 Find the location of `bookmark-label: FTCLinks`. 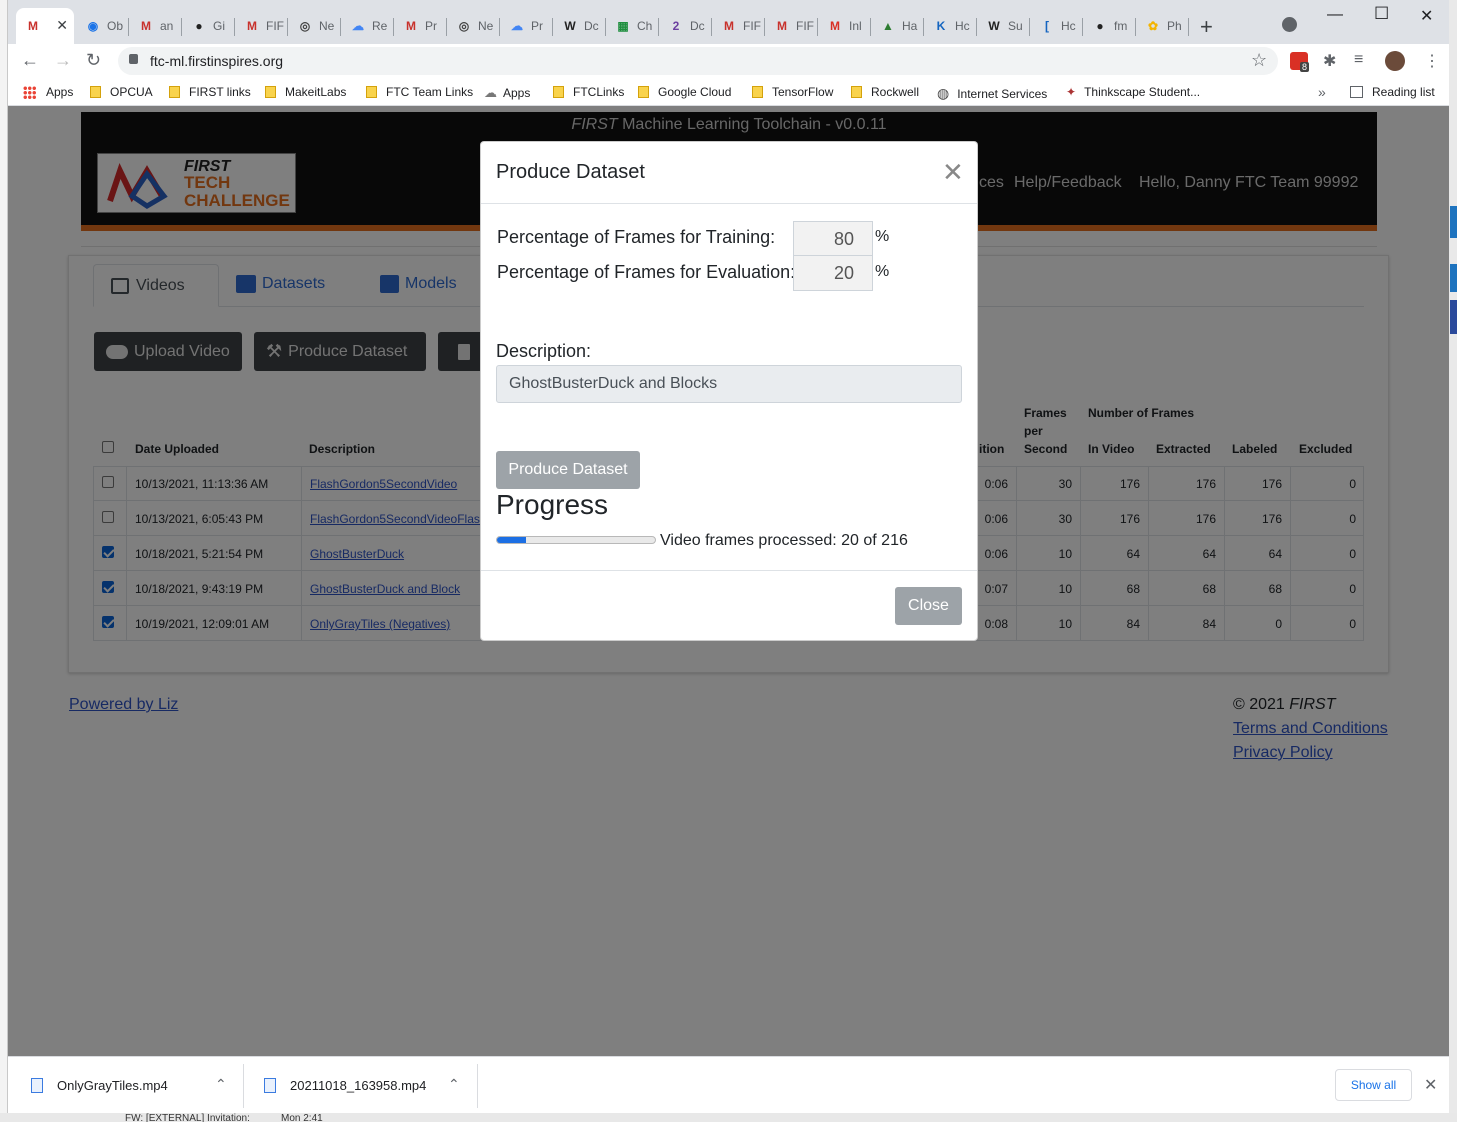

bookmark-label: FTCLinks is located at coordinates (599, 92).